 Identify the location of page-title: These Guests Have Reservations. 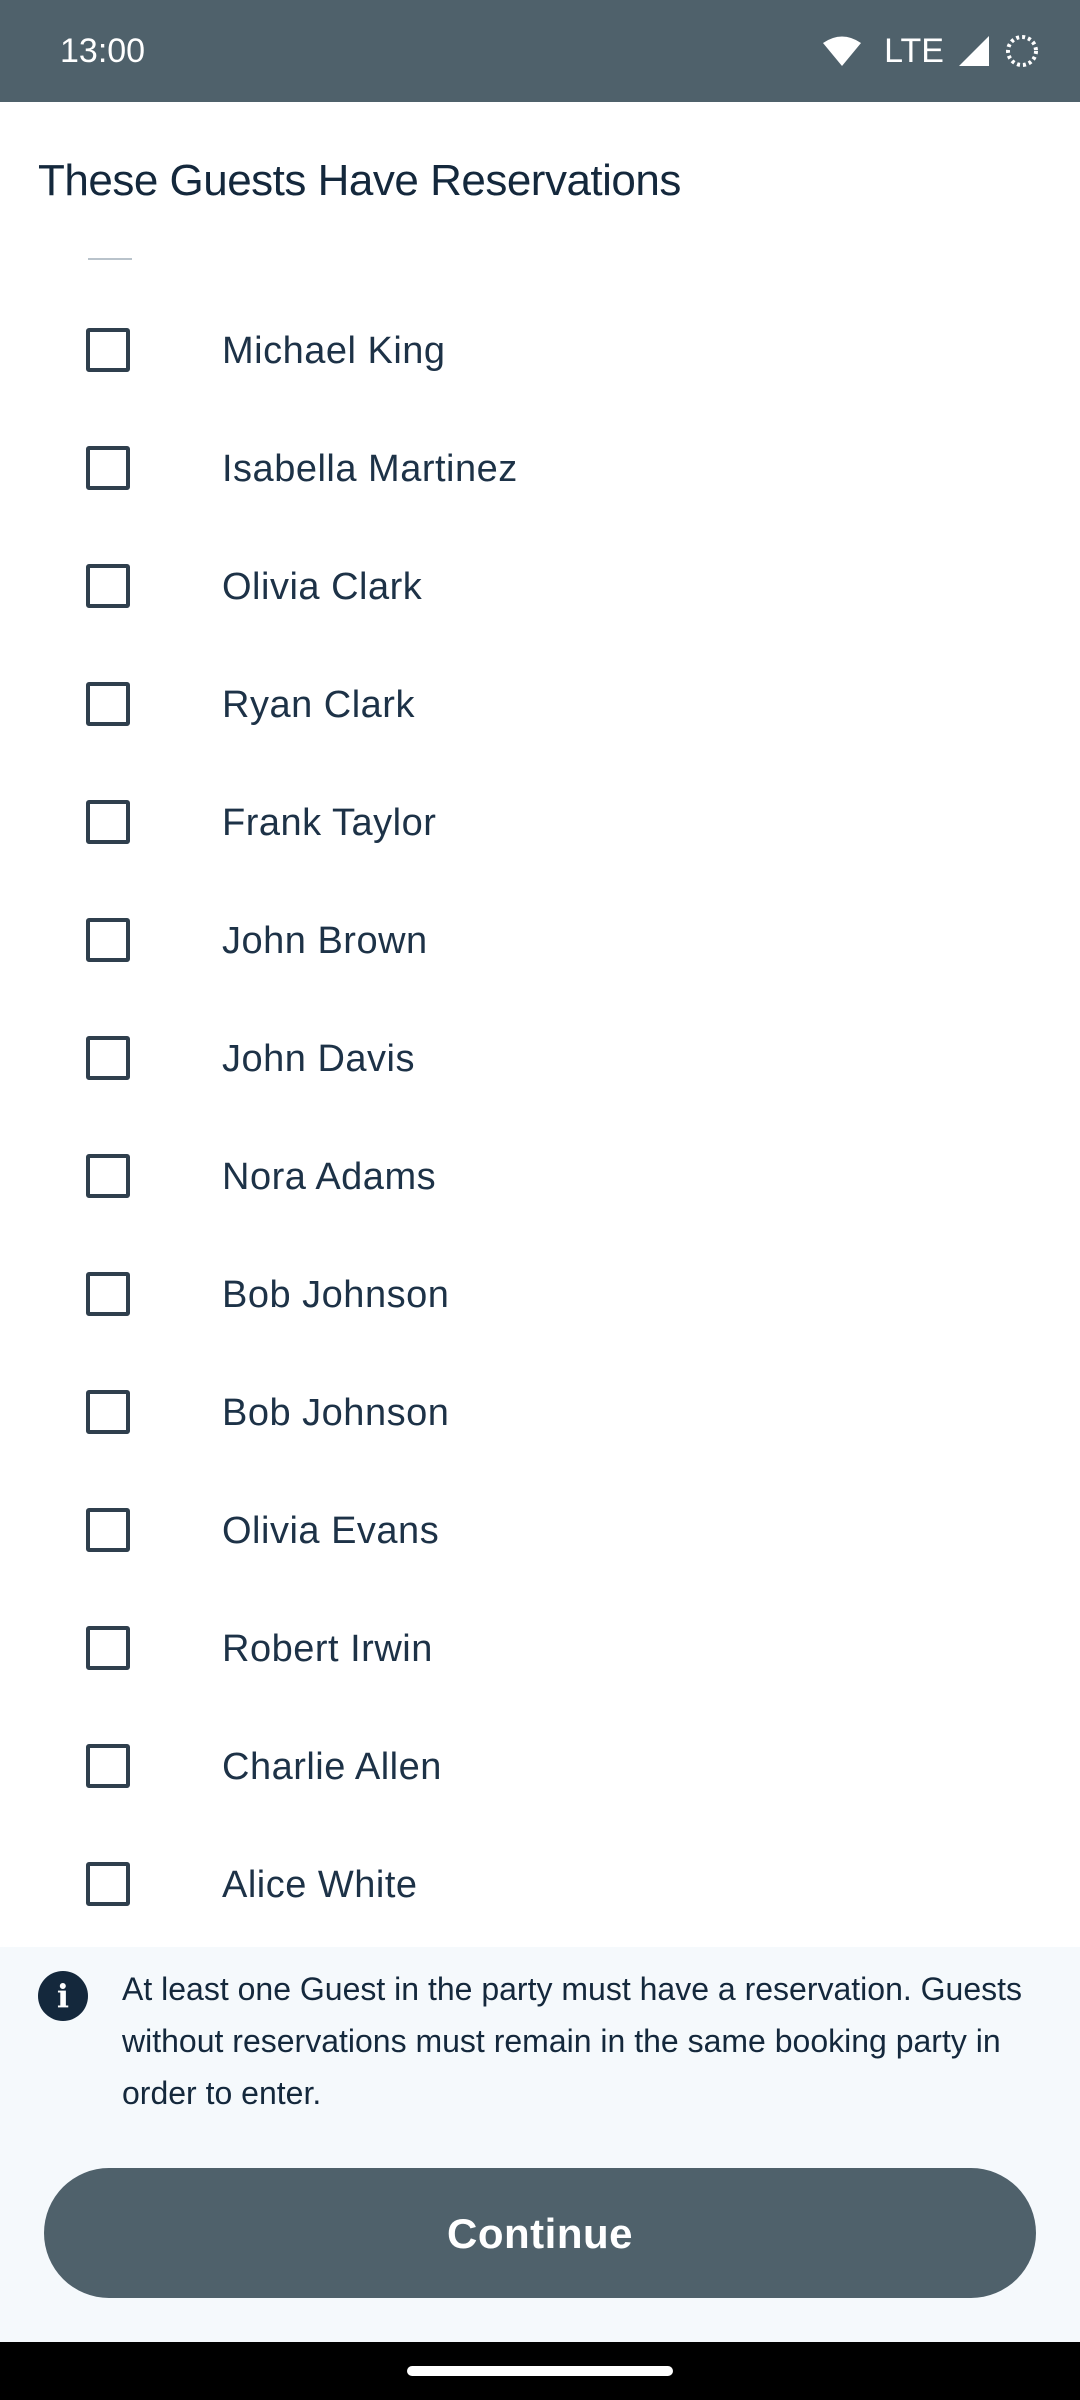
(359, 180).